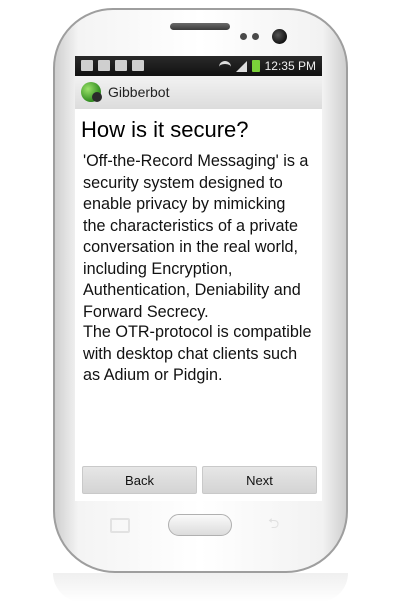 The height and width of the screenshot is (602, 401). What do you see at coordinates (139, 480) in the screenshot?
I see `back-button: Back` at bounding box center [139, 480].